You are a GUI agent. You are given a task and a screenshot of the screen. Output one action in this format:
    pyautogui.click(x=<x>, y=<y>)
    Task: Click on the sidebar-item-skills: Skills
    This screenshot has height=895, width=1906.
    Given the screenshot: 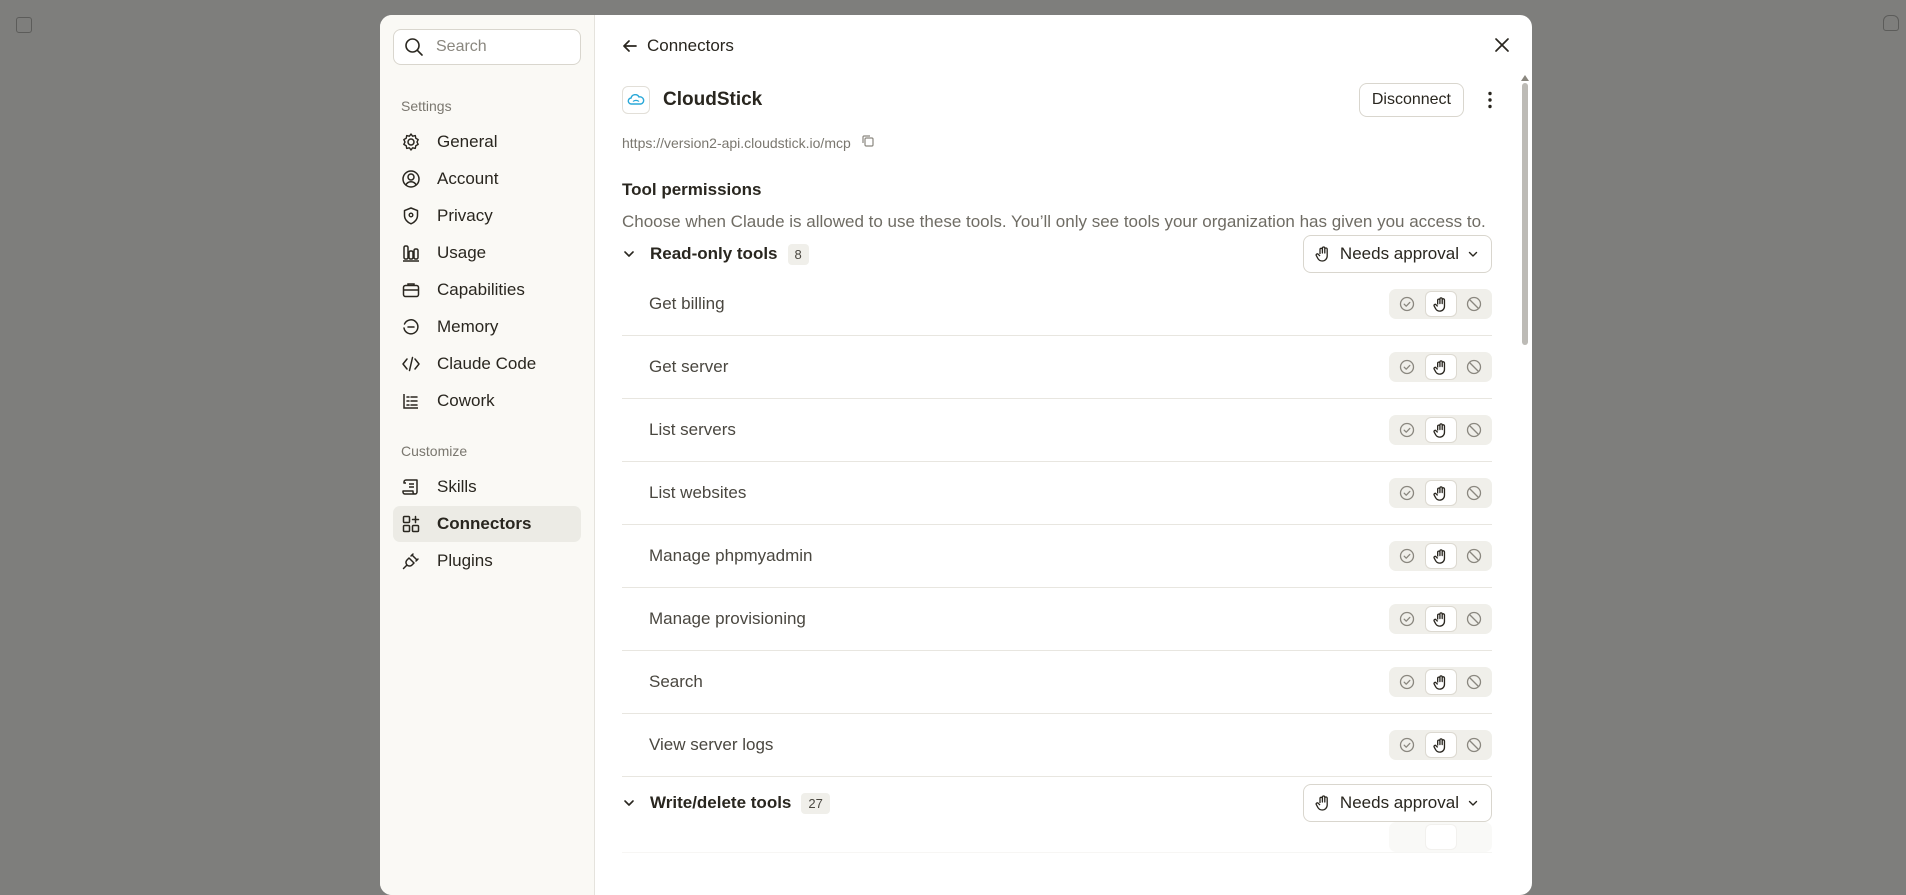 What is the action you would take?
    pyautogui.click(x=487, y=487)
    